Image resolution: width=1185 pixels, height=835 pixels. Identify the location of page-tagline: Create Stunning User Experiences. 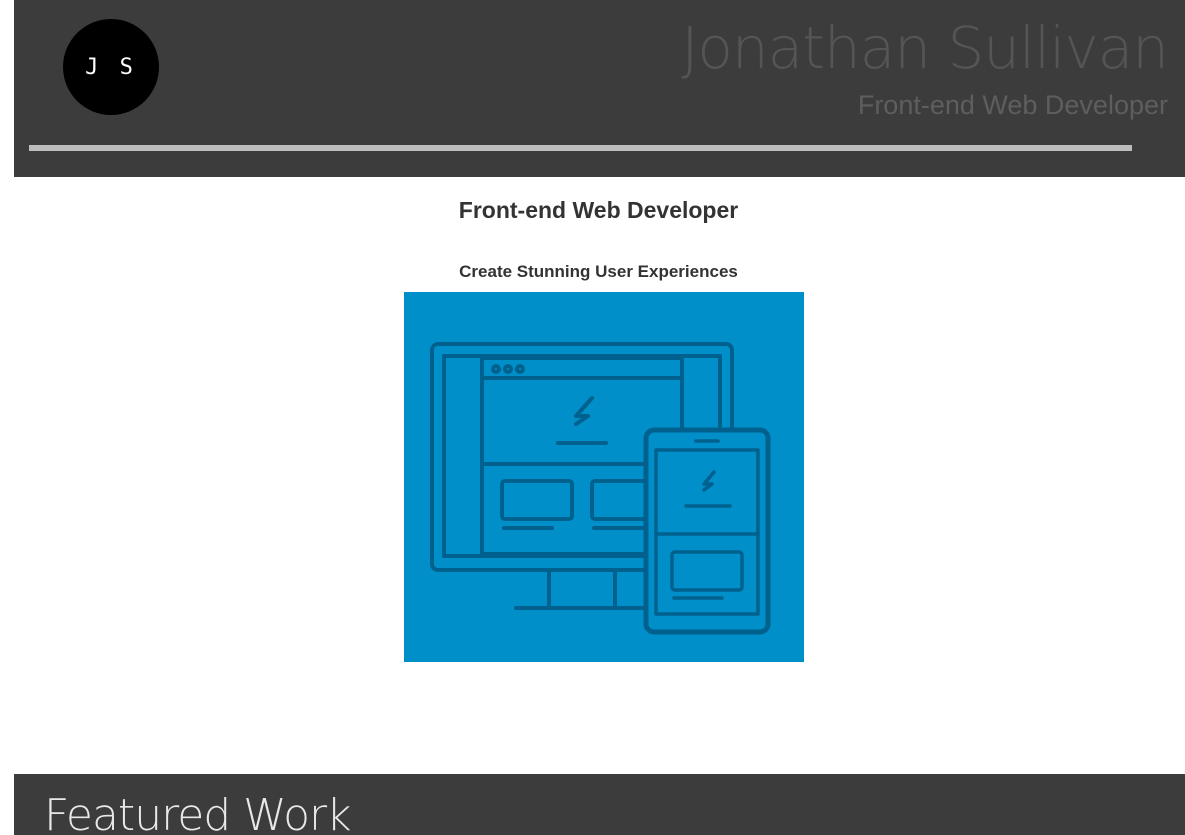
(598, 271).